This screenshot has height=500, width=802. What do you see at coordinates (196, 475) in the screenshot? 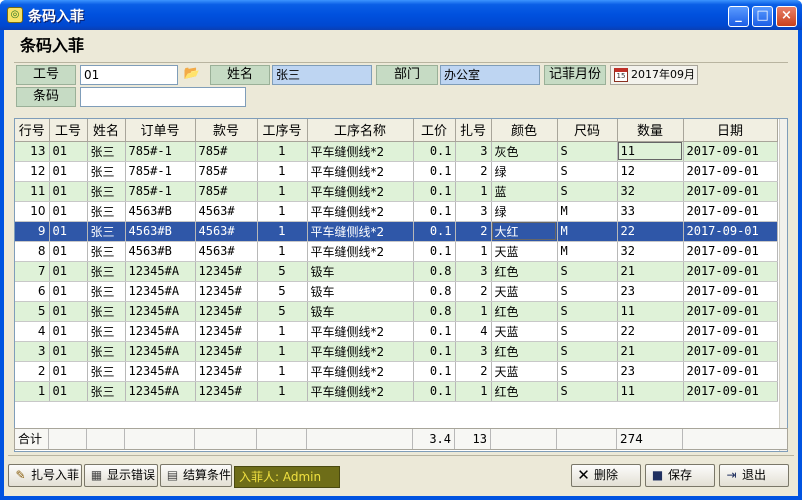
I see `settle-conditions-button: ▤ 结算条件` at bounding box center [196, 475].